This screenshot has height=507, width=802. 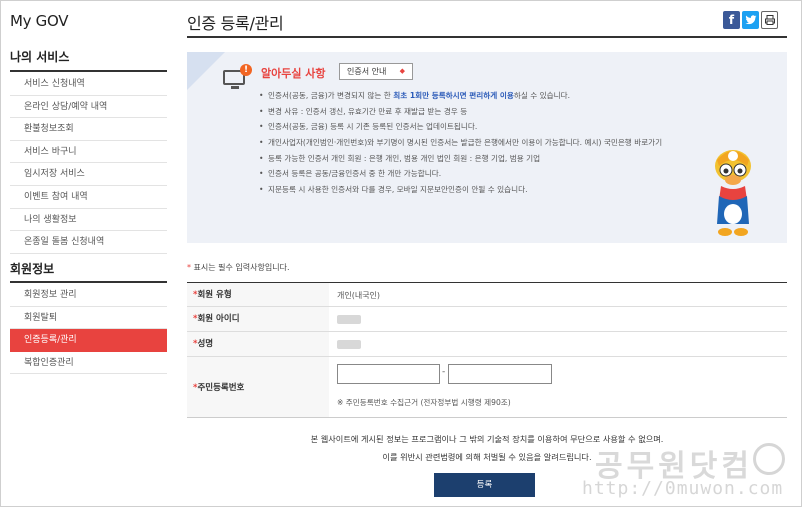 I want to click on sidebar-item-life-info: 나의 생활정보, so click(x=88, y=220).